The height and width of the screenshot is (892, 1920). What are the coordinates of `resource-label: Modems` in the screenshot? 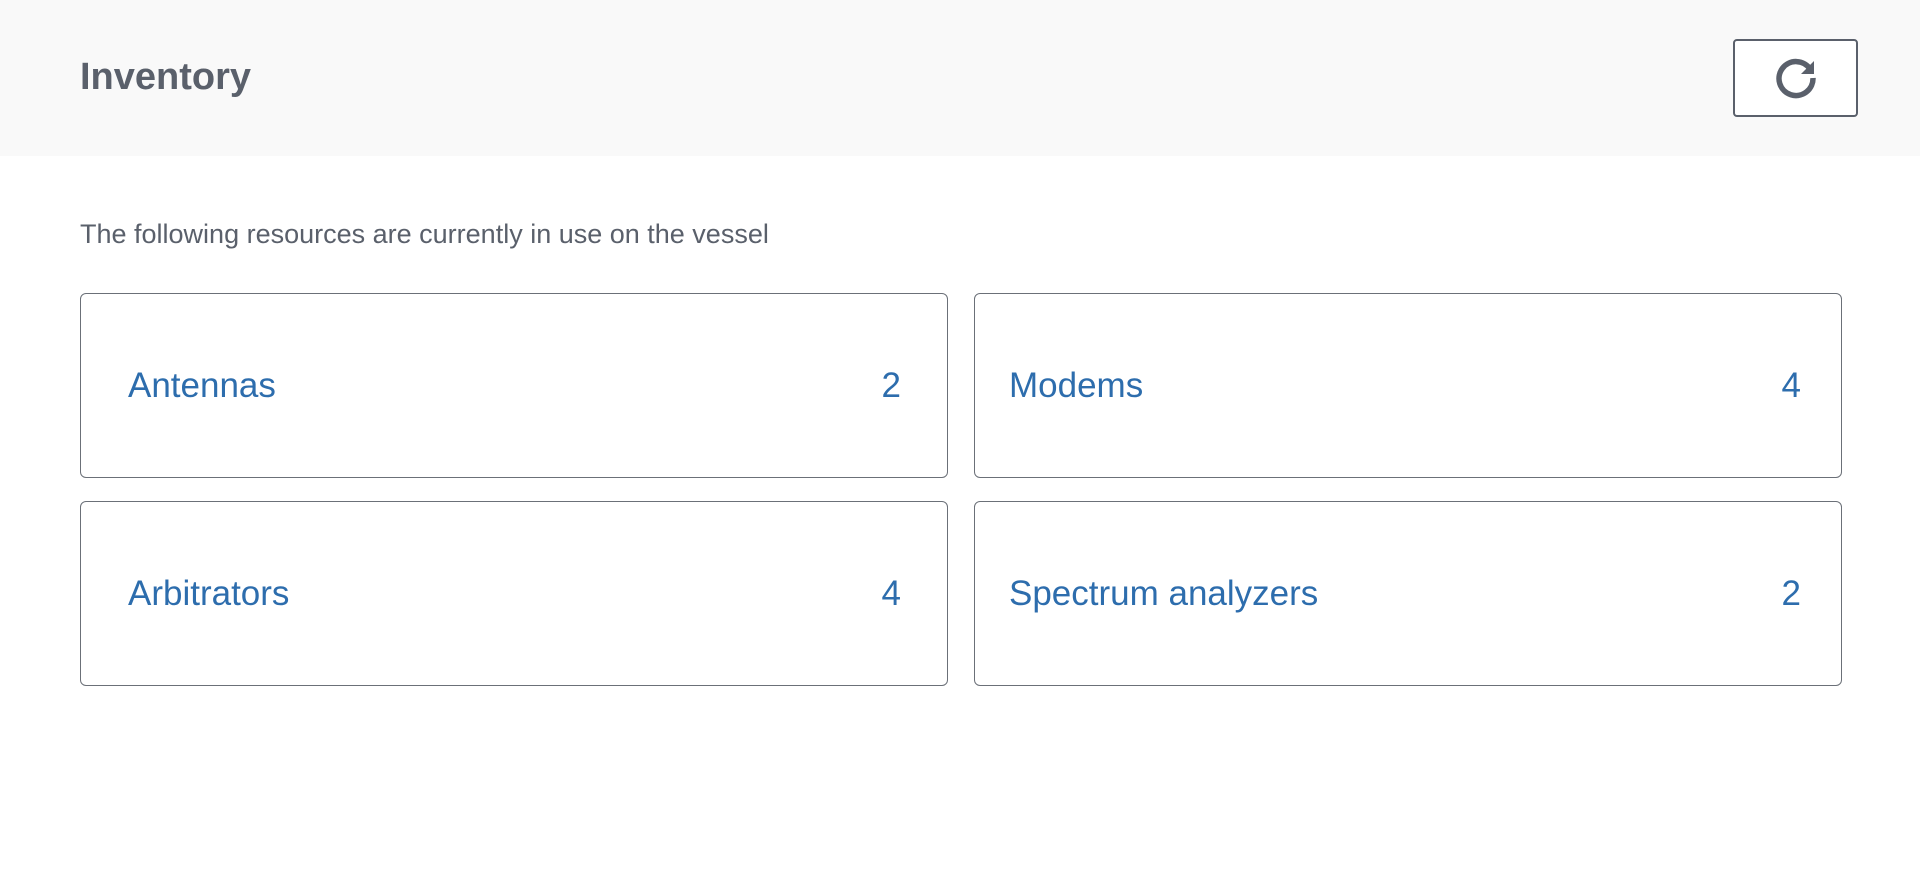 It's located at (1076, 385).